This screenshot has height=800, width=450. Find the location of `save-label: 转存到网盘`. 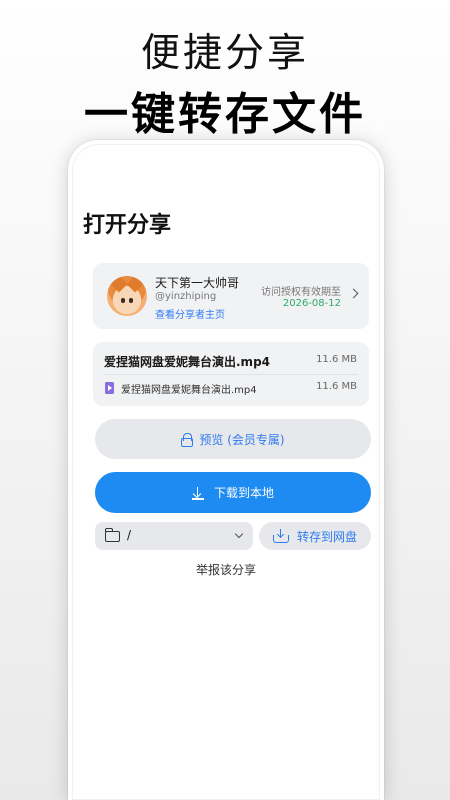

save-label: 转存到网盘 is located at coordinates (326, 536).